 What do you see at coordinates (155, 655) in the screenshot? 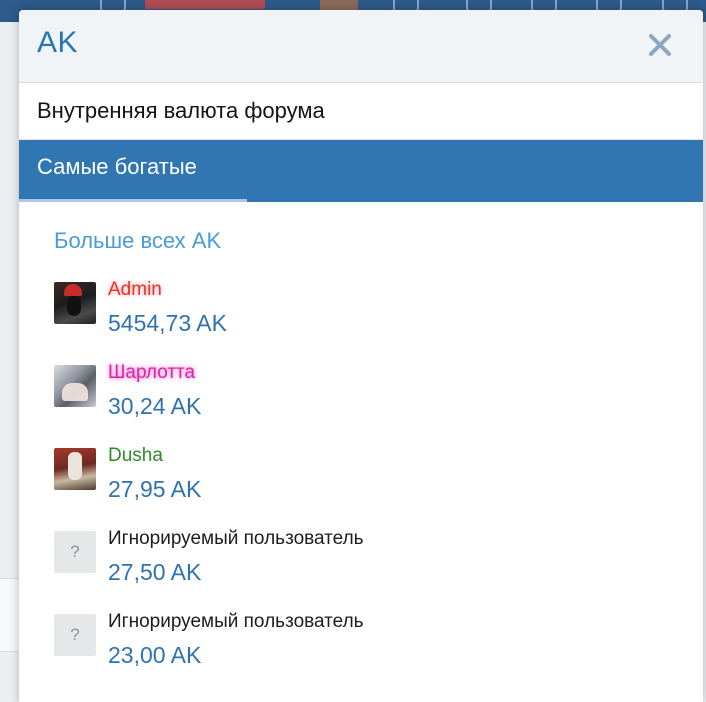
I see `currency-amount: 23,00 AK` at bounding box center [155, 655].